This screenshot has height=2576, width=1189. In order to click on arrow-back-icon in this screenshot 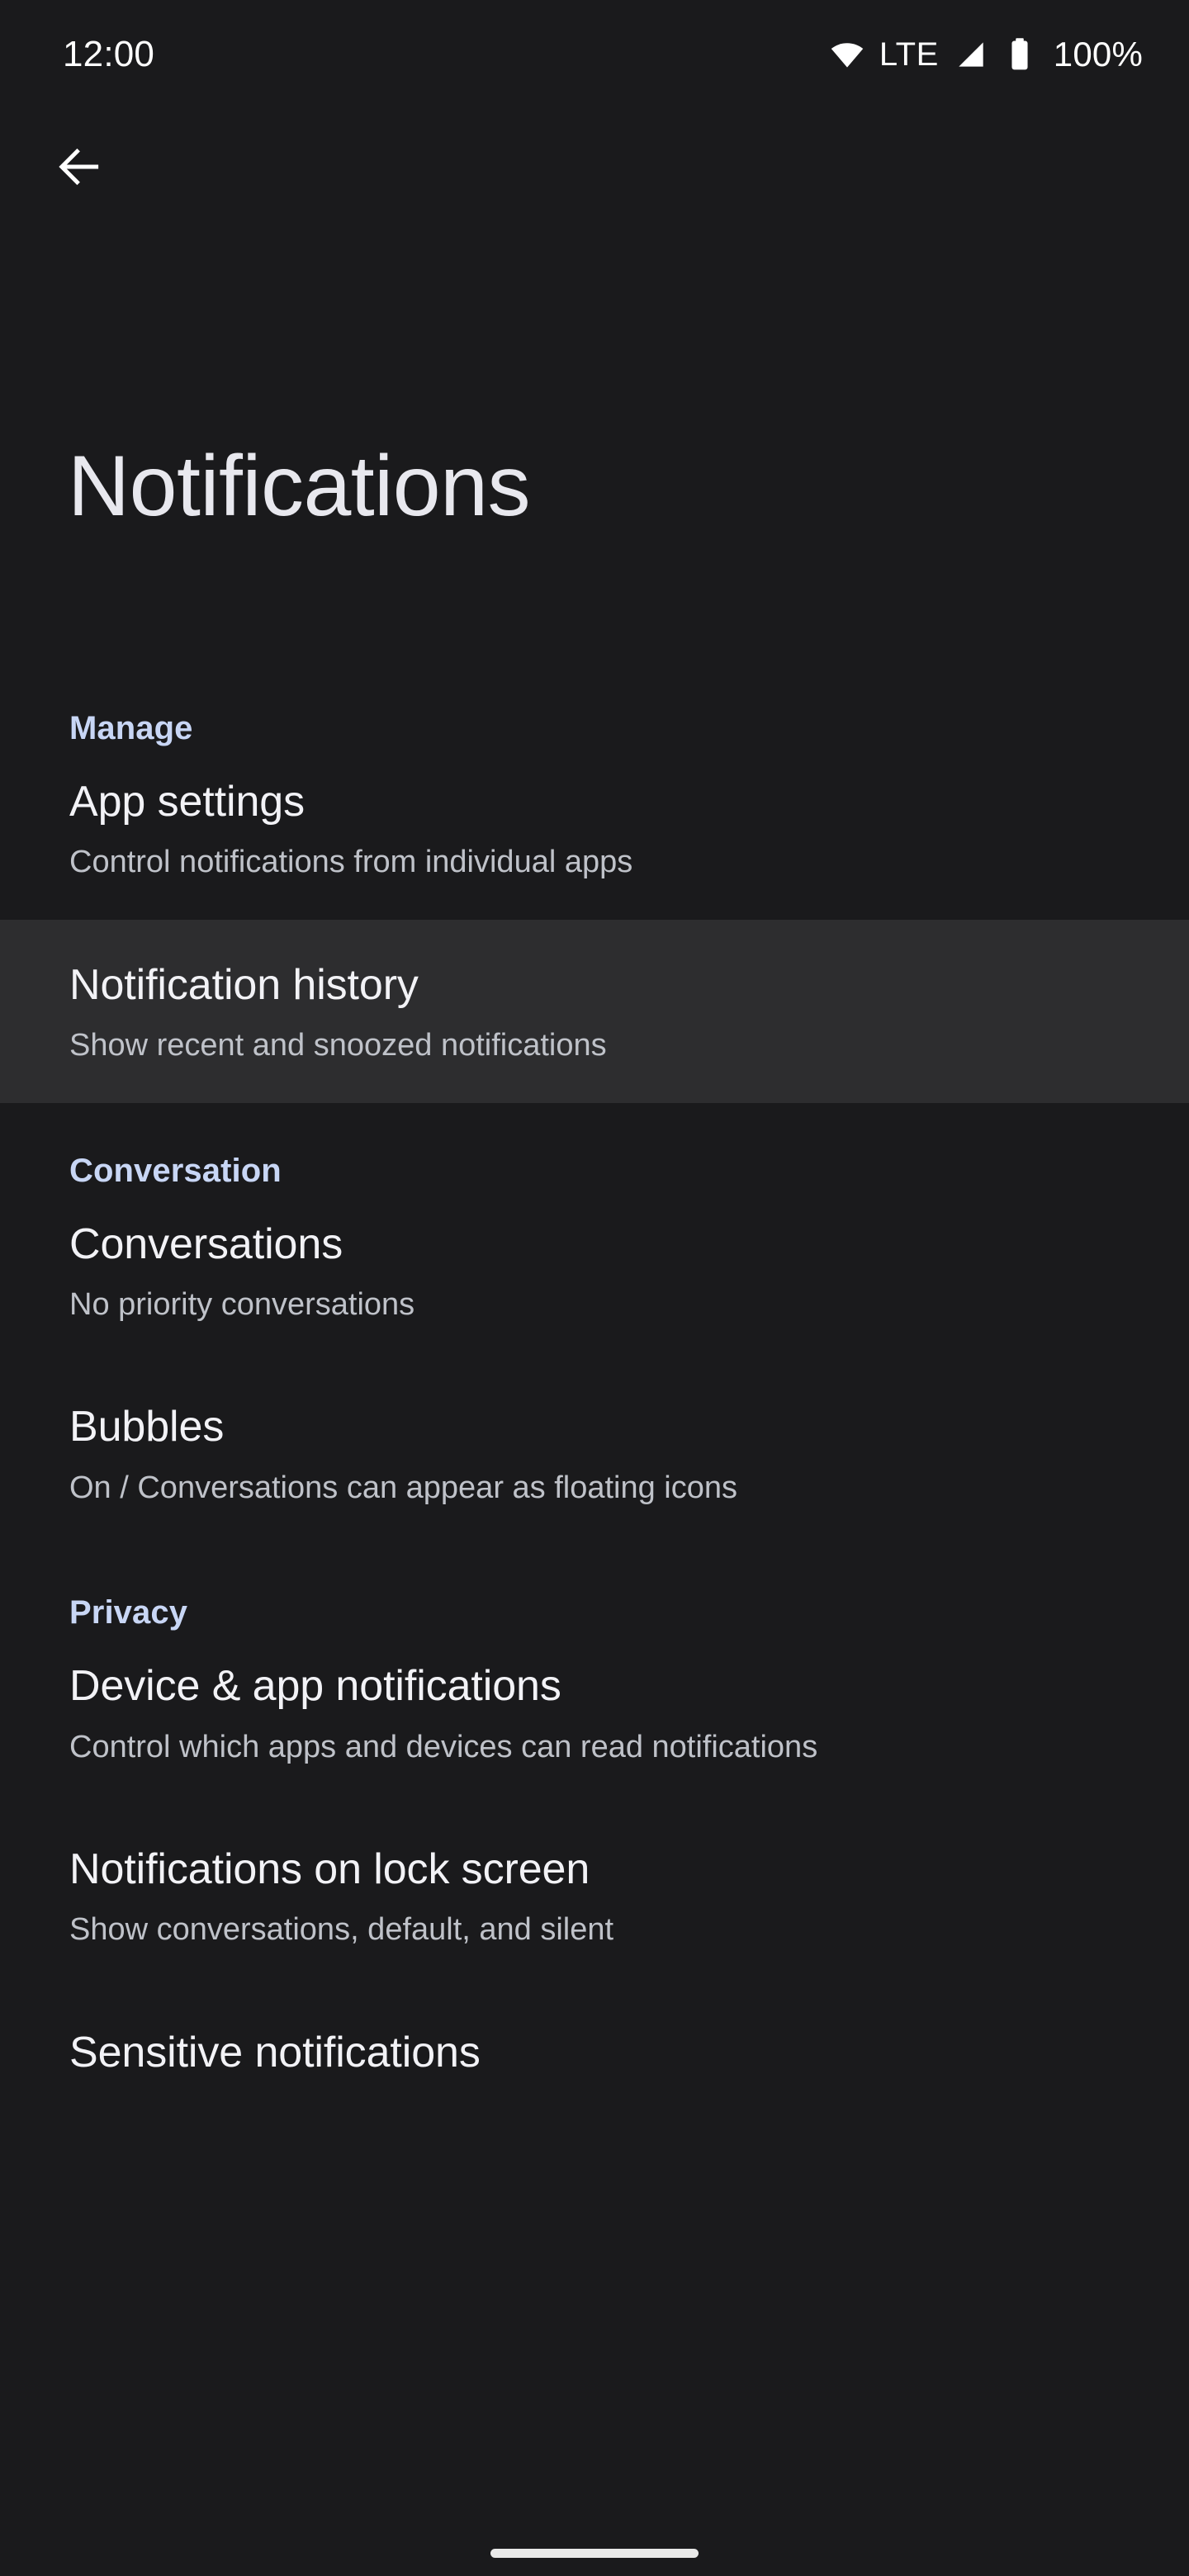, I will do `click(79, 166)`.